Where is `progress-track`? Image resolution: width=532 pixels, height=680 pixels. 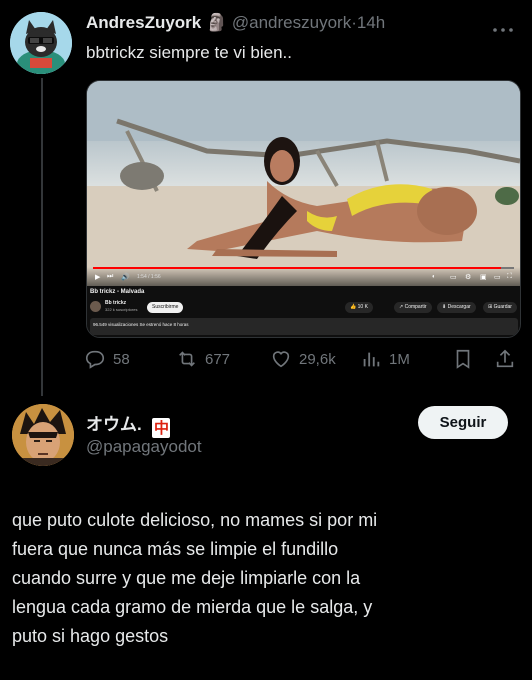 progress-track is located at coordinates (303, 268).